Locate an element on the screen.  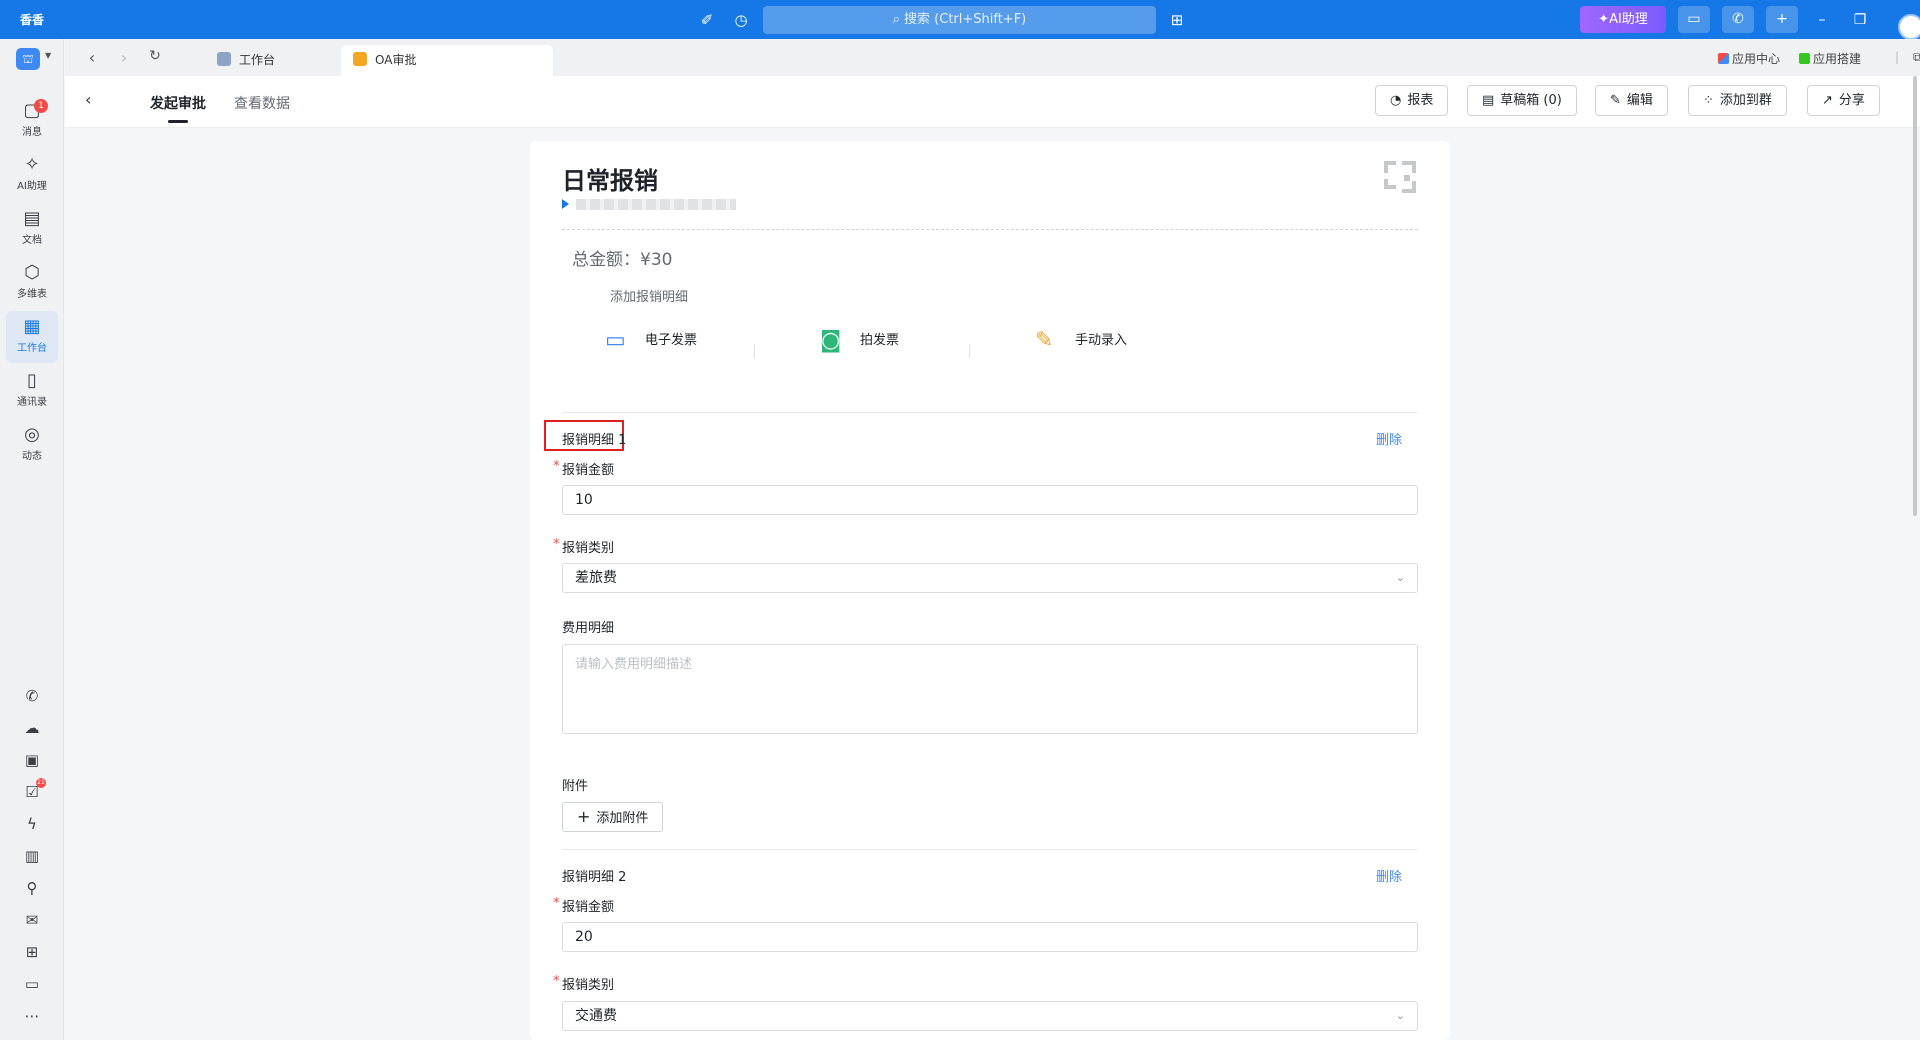
desc-label: 费用明细 is located at coordinates (588, 628).